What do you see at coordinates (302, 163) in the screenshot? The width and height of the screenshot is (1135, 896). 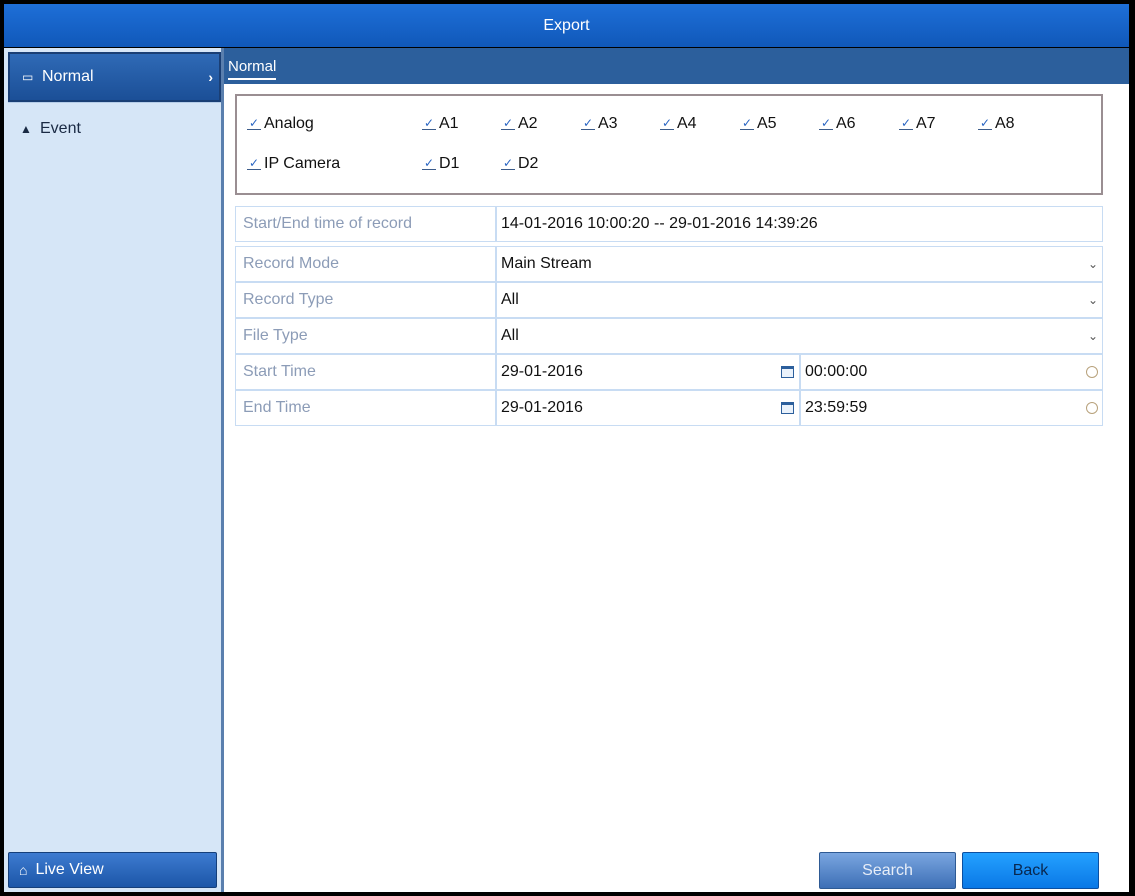 I see `checkbox-label: IP Camera` at bounding box center [302, 163].